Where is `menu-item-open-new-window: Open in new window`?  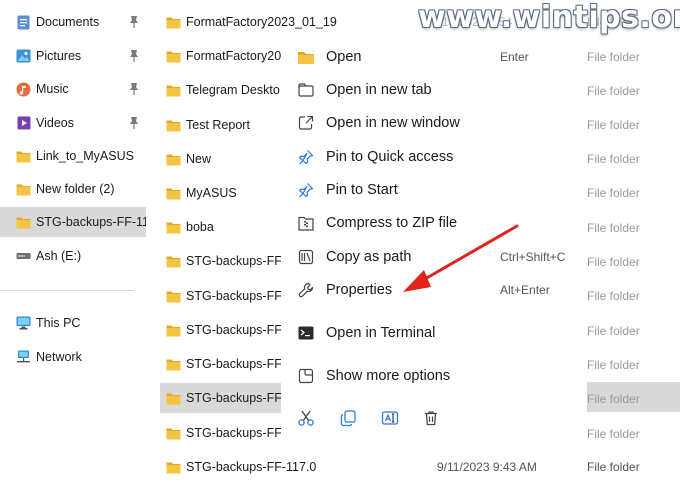
menu-item-open-new-window: Open in new window is located at coordinates (431, 123).